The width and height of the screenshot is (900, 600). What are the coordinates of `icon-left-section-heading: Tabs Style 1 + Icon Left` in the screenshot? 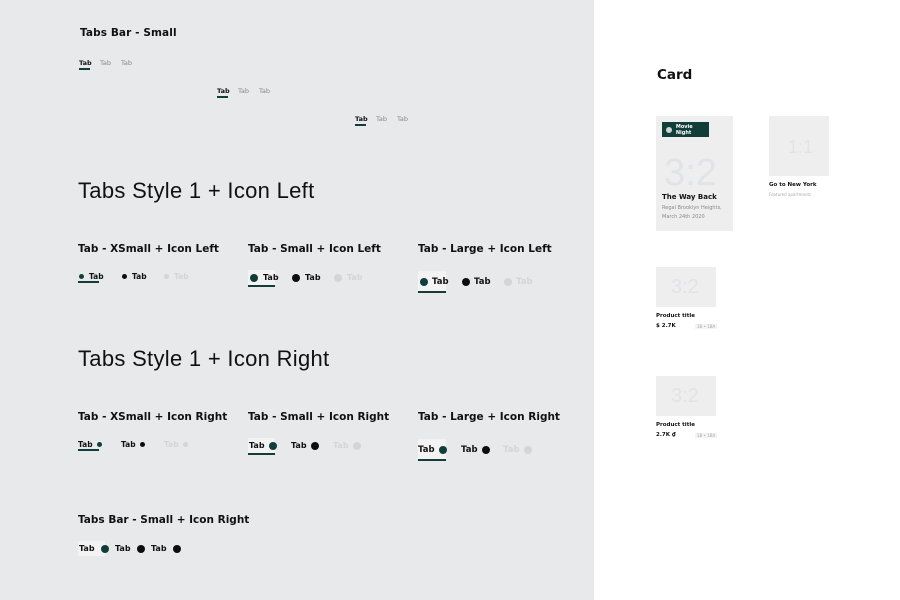 It's located at (196, 190).